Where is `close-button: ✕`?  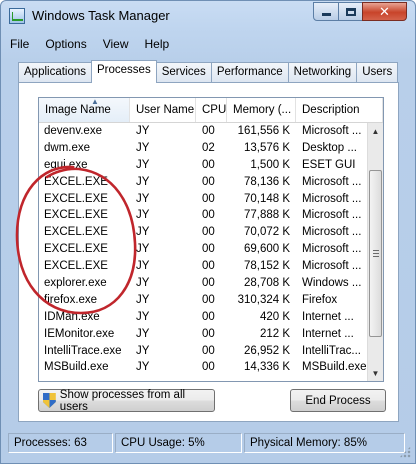 close-button: ✕ is located at coordinates (384, 11).